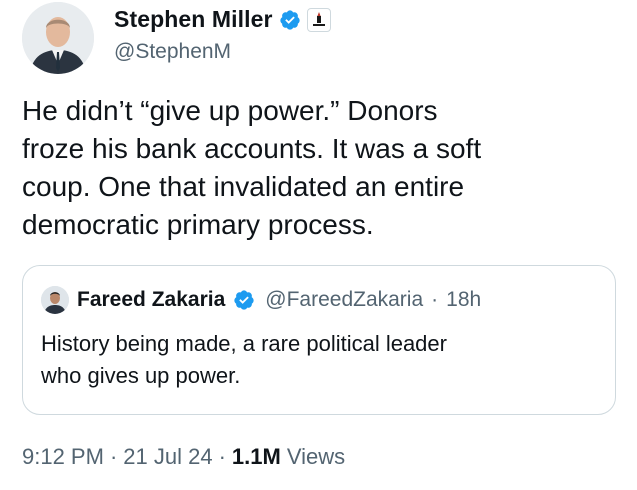 This screenshot has height=490, width=637. I want to click on tweet-text-line: He didn’t “give up power.” Donors, so click(230, 110).